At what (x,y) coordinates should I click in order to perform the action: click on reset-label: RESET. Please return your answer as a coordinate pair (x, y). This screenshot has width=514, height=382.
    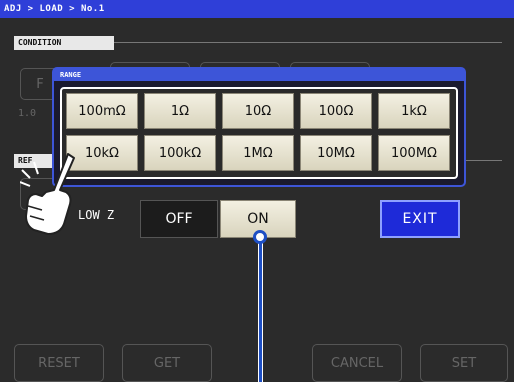
    Looking at the image, I should click on (59, 363).